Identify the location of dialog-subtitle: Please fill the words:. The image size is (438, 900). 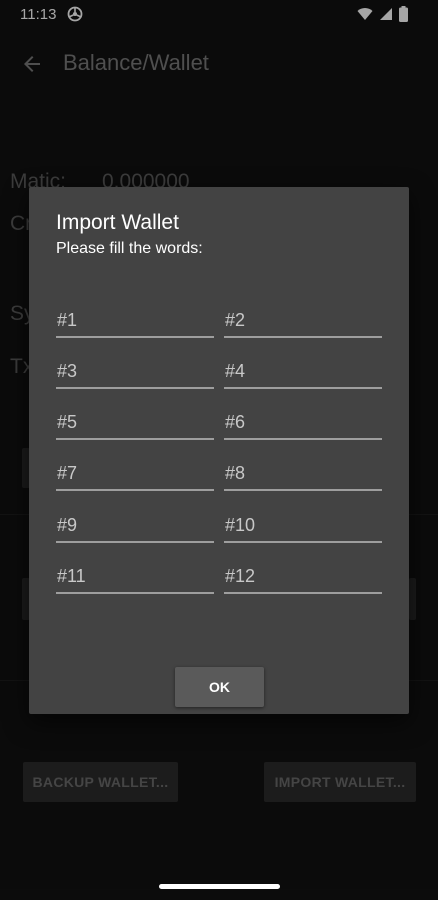
(129, 248).